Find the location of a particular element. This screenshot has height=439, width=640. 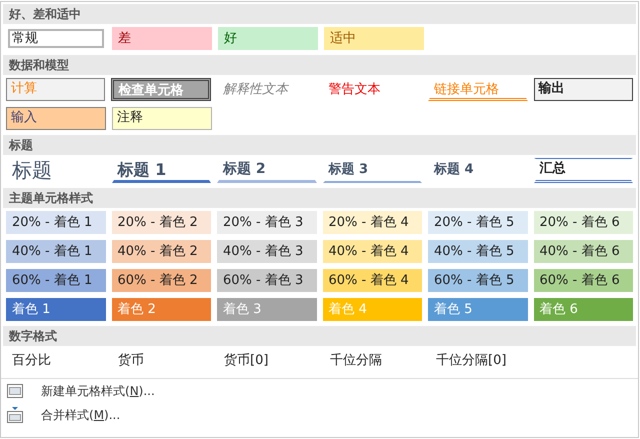

cell-style-option: 60% - 着色 5 is located at coordinates (478, 280).